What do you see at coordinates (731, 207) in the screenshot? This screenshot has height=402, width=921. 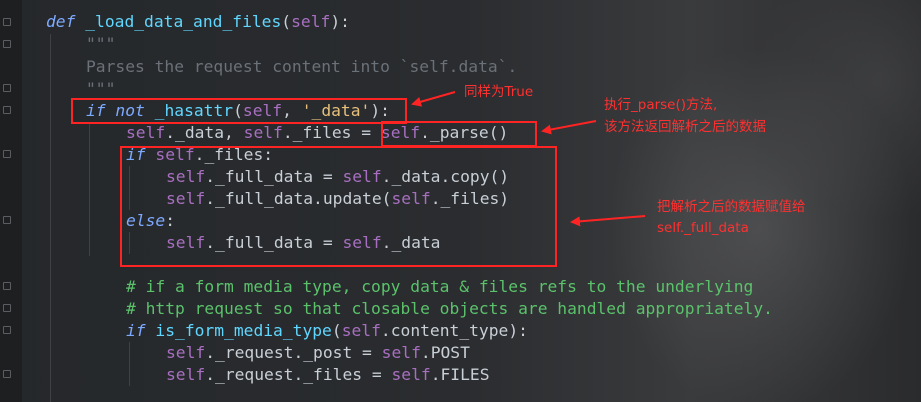 I see `annotation-note3-line1: 把解析之后的数据赋值给` at bounding box center [731, 207].